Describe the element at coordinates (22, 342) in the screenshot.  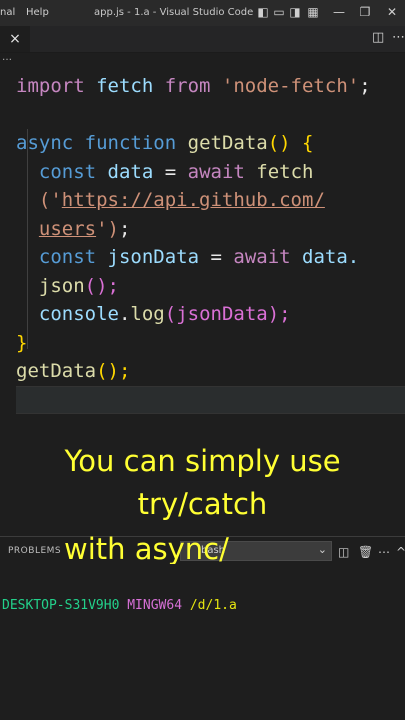
I see `code-line-10: }` at that location.